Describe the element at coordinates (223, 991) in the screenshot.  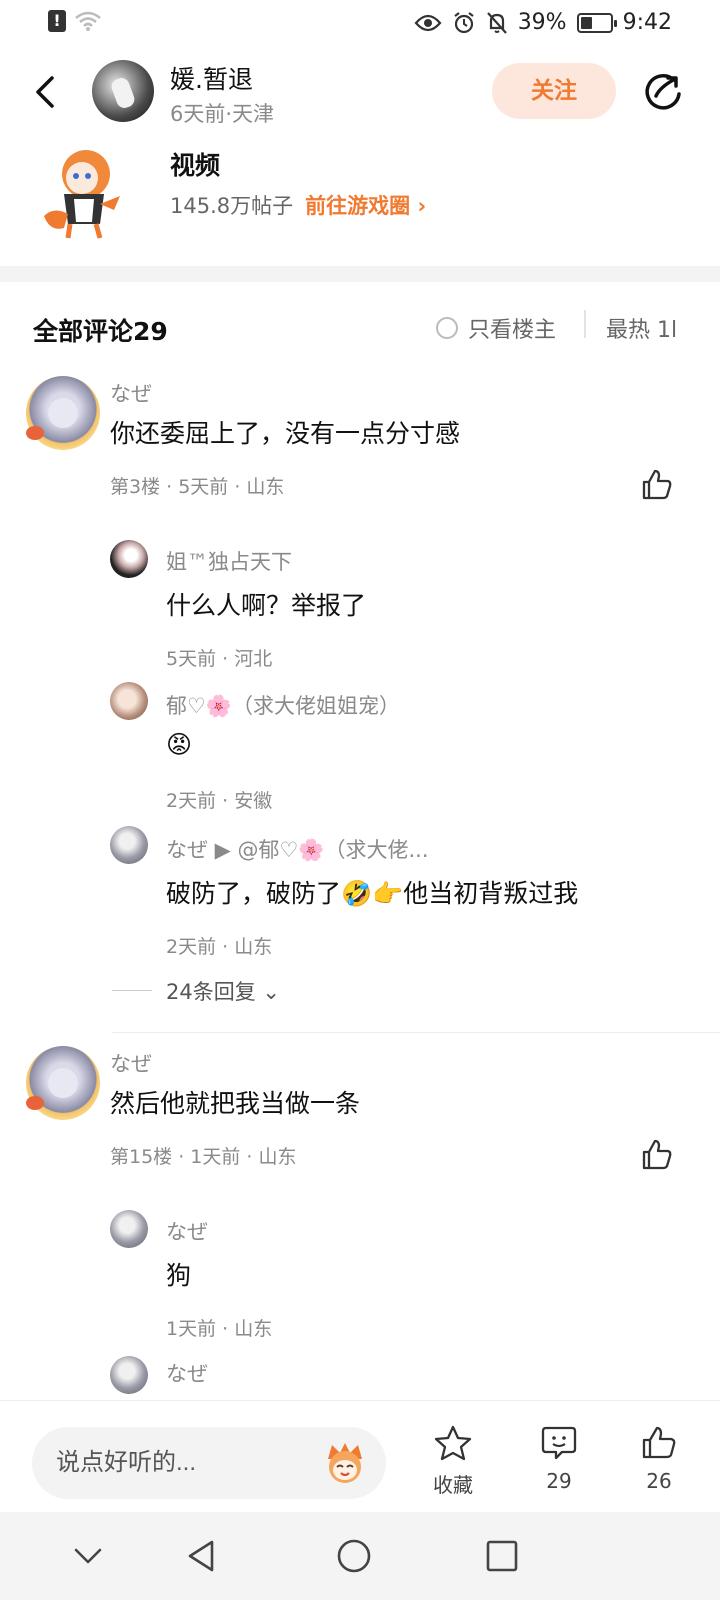
I see `expand-replies-button: 24条回复 ⌄` at that location.